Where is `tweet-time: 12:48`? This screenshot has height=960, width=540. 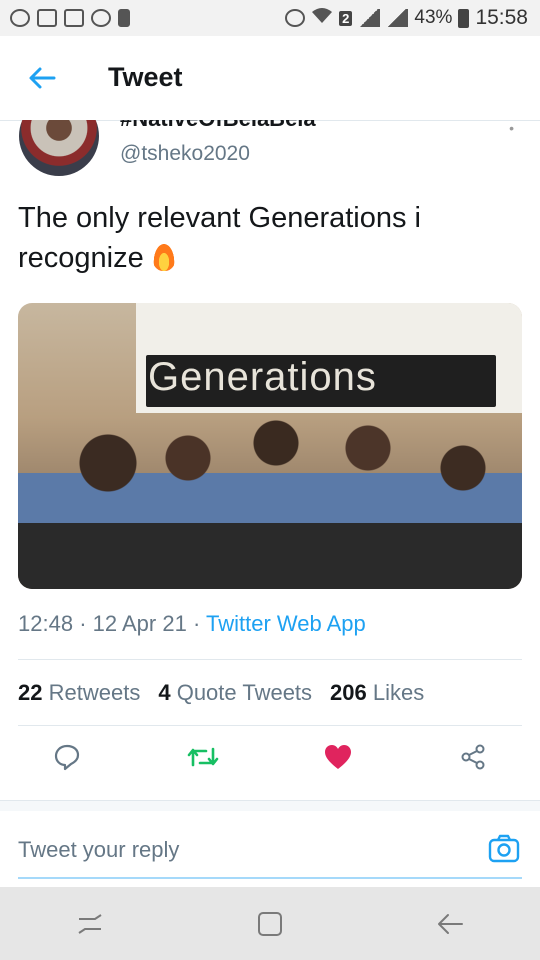 tweet-time: 12:48 is located at coordinates (46, 623).